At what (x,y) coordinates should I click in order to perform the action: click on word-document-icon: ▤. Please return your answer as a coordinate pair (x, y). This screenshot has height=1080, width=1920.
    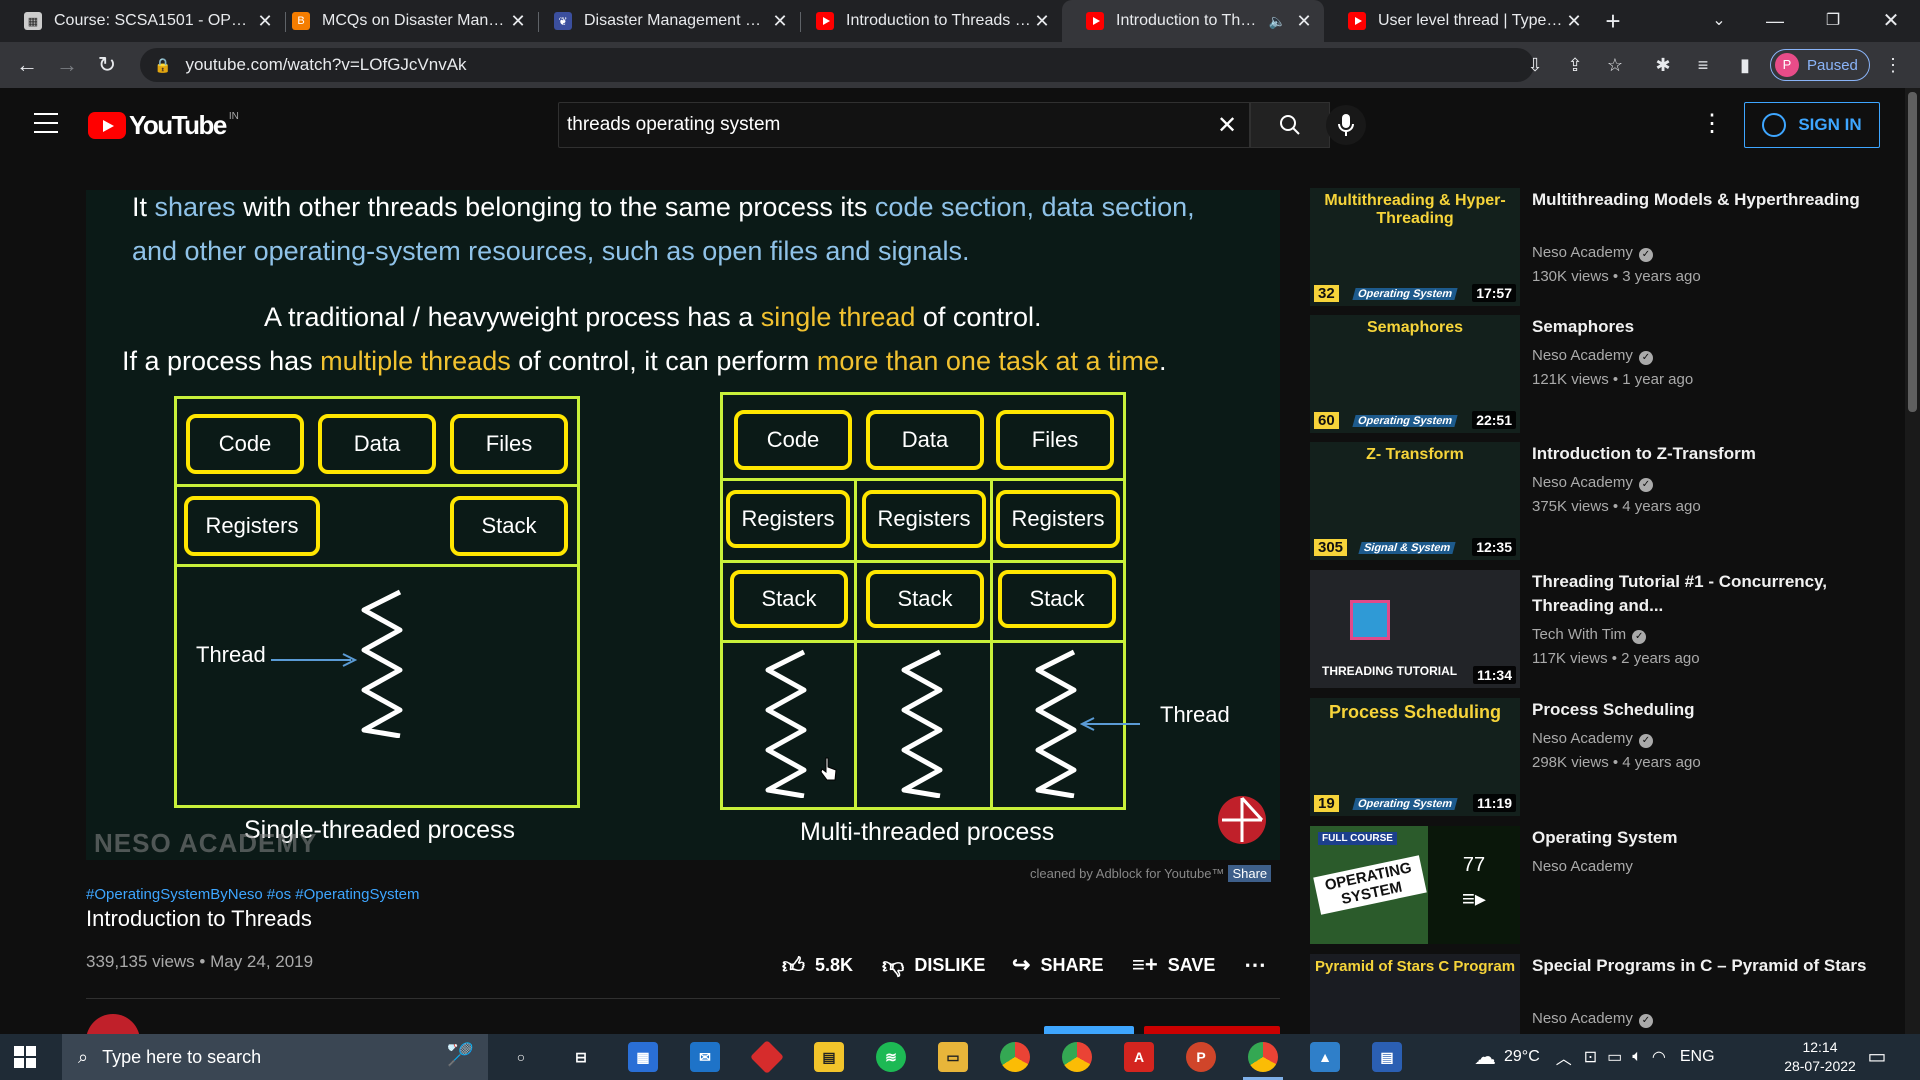
    Looking at the image, I should click on (1387, 1057).